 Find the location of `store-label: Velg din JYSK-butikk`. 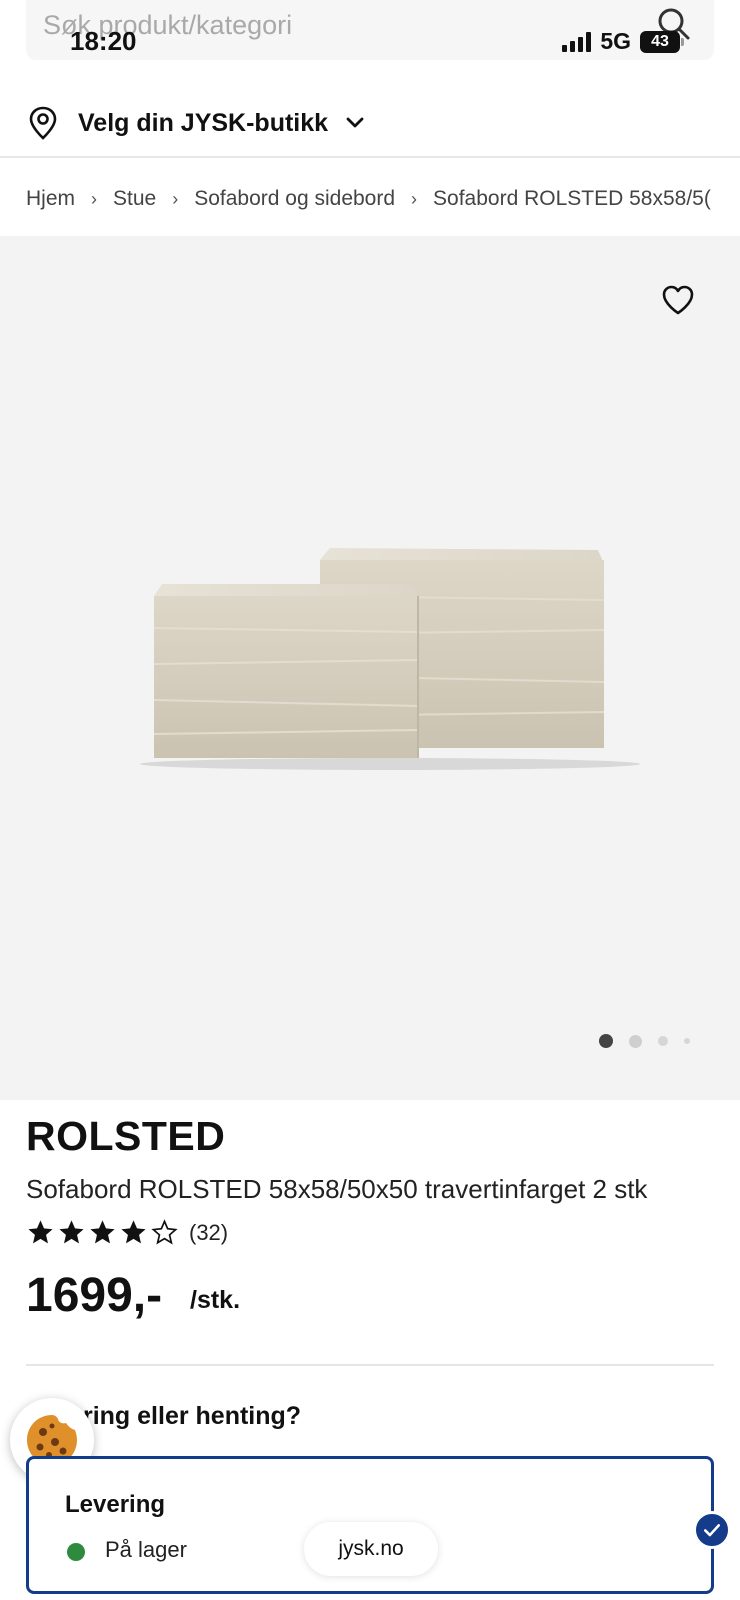

store-label: Velg din JYSK-butikk is located at coordinates (203, 123).